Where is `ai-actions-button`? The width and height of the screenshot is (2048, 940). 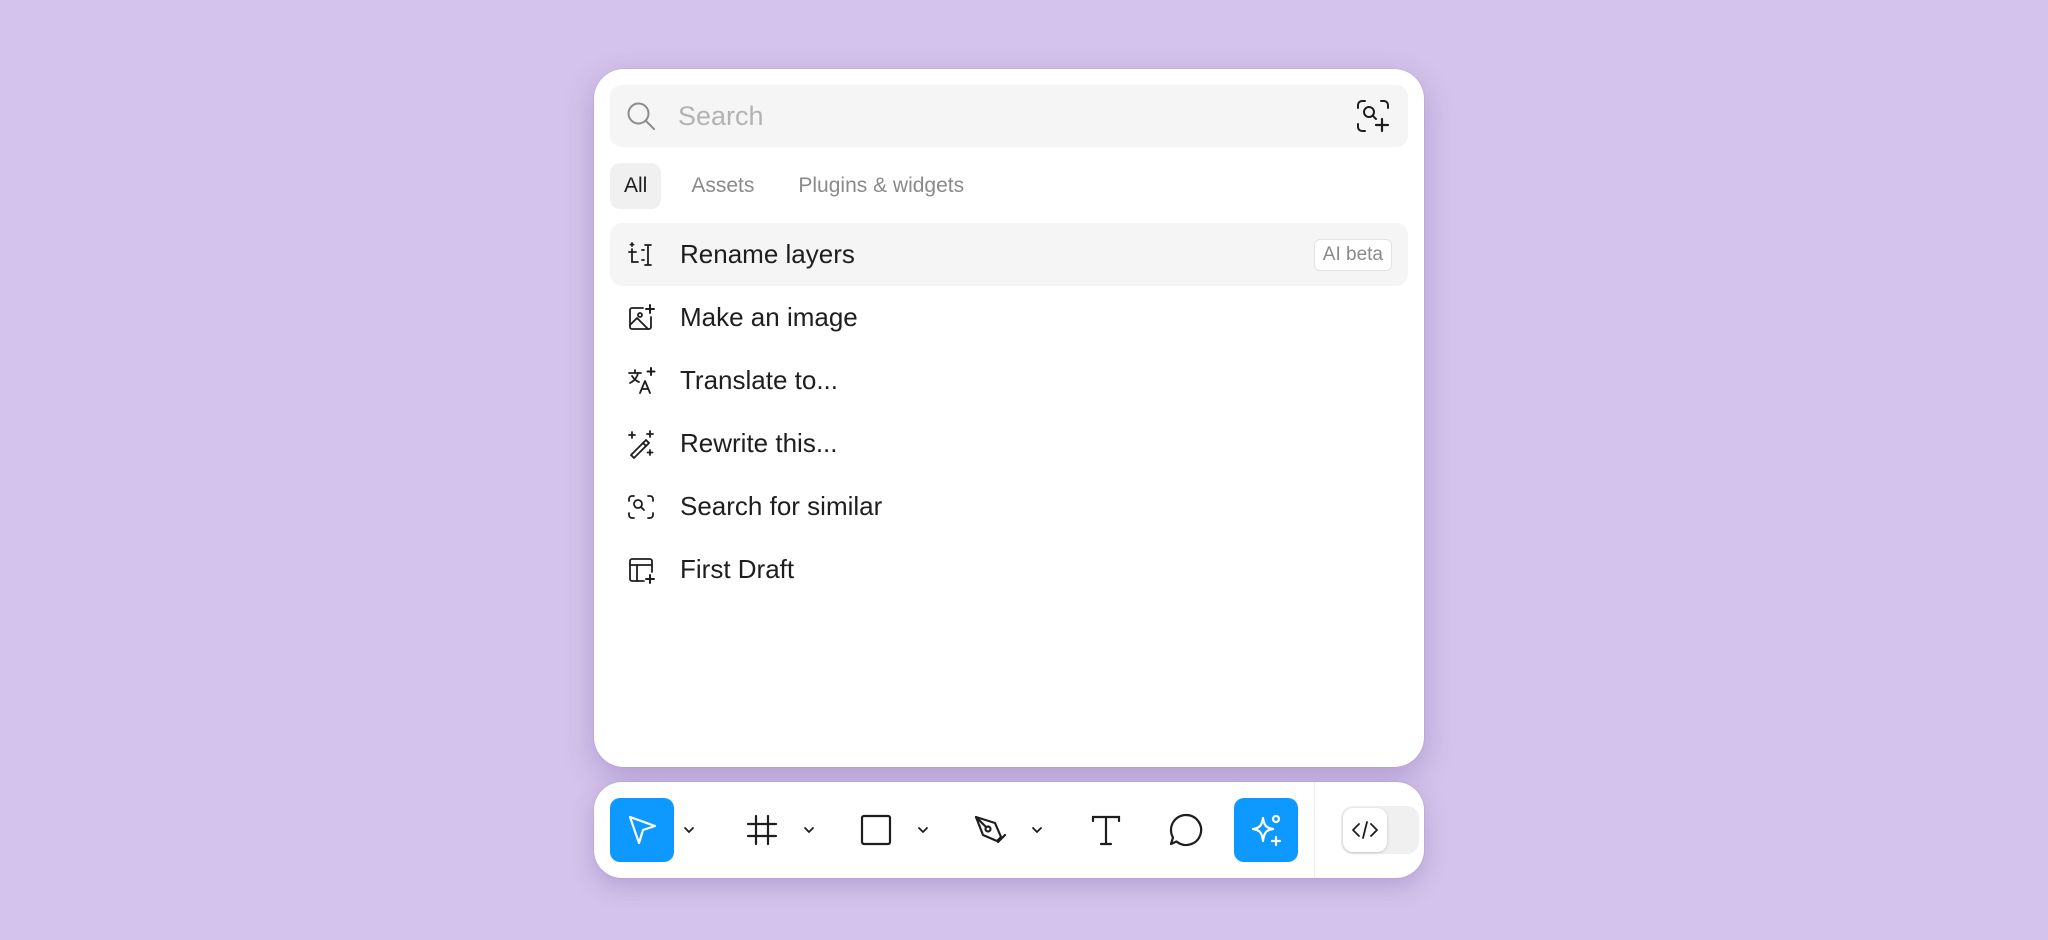 ai-actions-button is located at coordinates (1266, 830).